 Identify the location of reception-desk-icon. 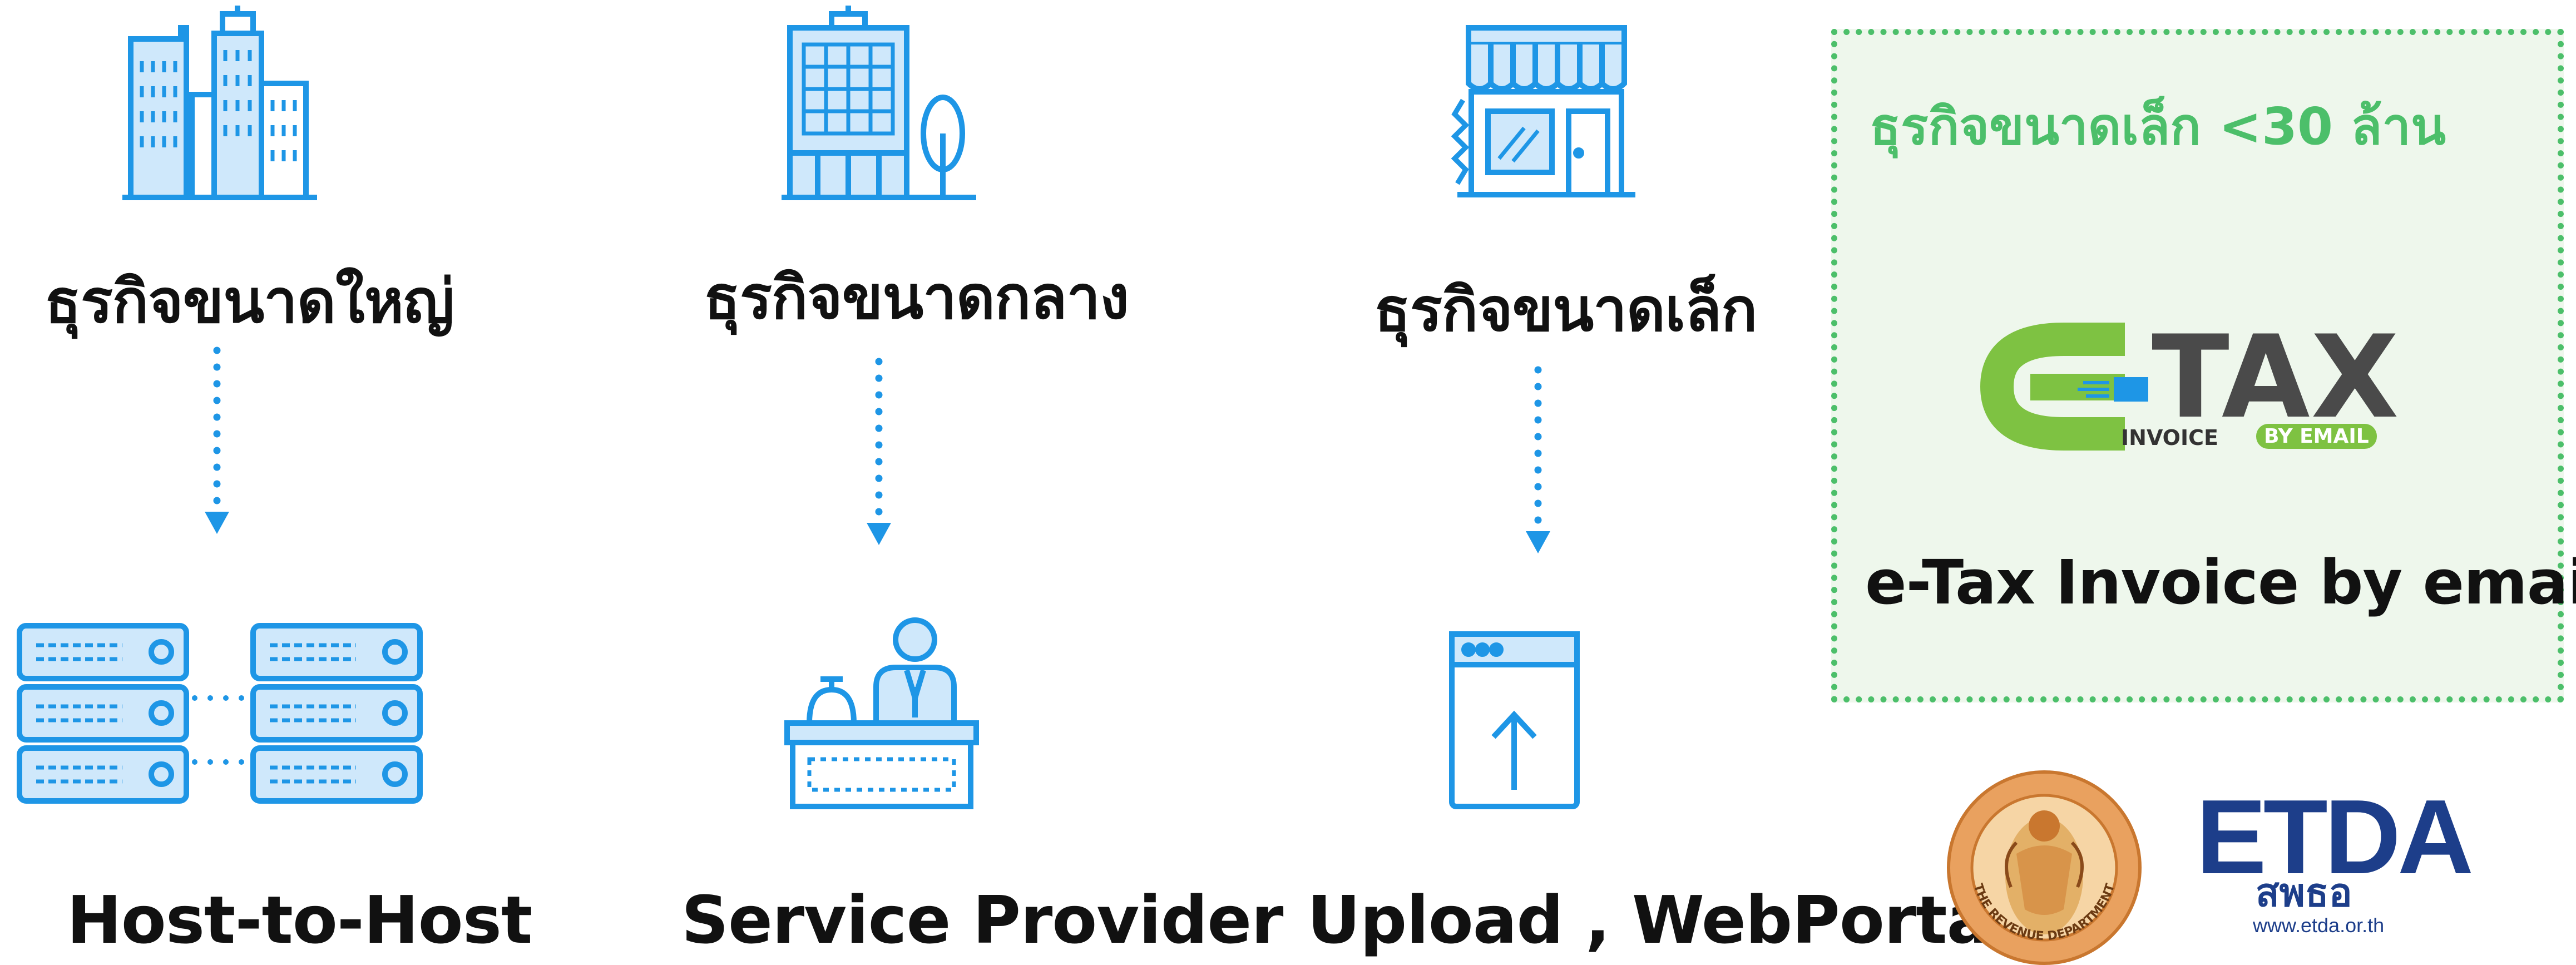
(879, 715).